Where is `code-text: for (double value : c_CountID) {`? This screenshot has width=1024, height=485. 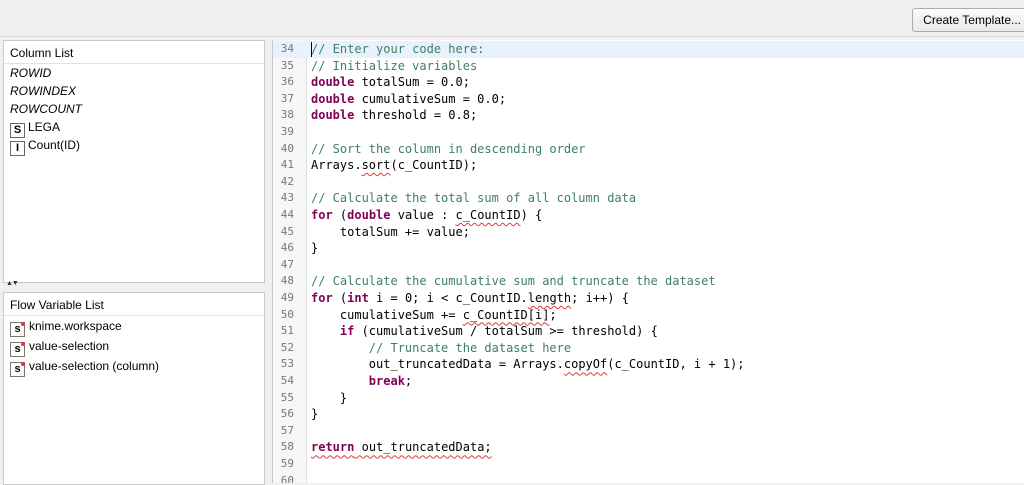 code-text: for (double value : c_CountID) { is located at coordinates (426, 215).